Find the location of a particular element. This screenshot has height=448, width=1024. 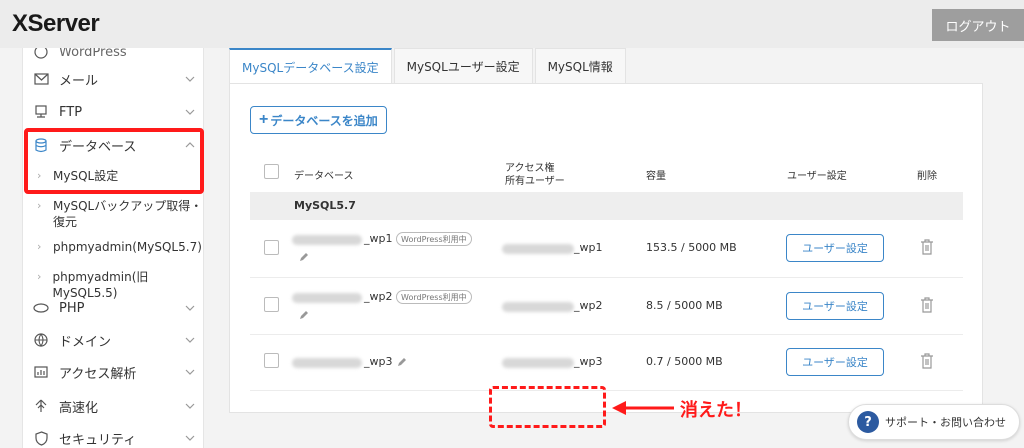

sidebar-item-mail: メール is located at coordinates (113, 79).